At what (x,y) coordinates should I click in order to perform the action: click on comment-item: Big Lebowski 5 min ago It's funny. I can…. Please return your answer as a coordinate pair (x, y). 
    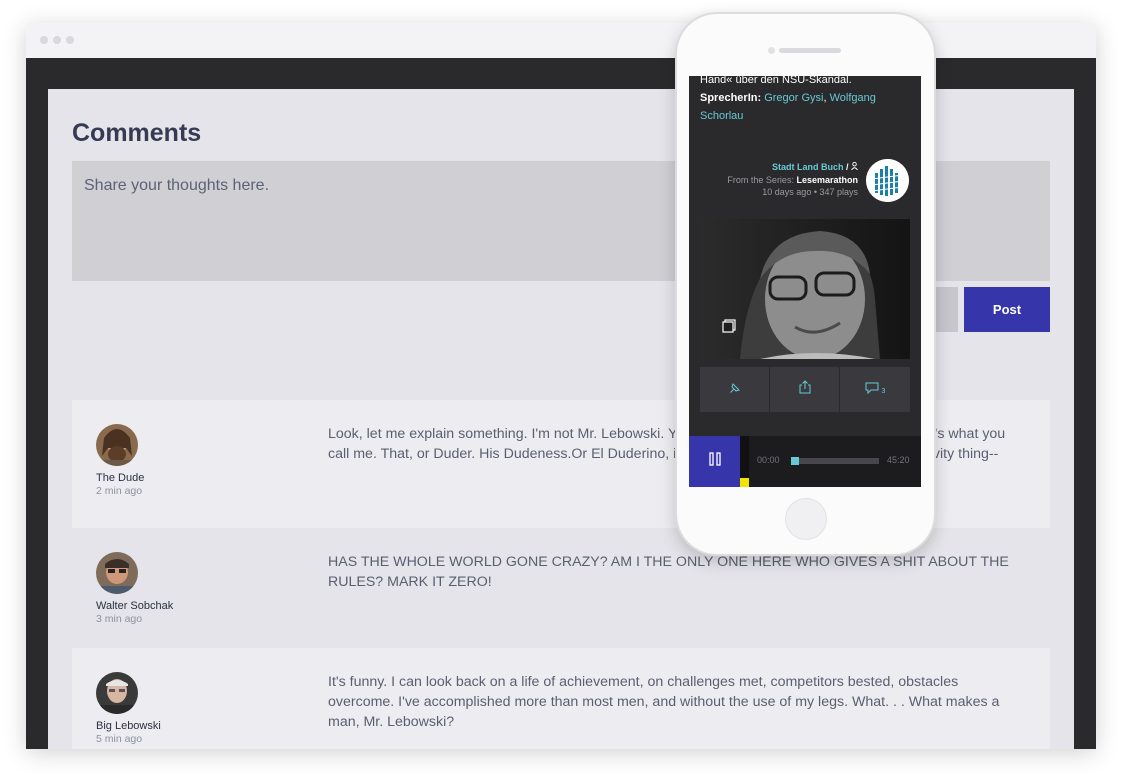
    Looking at the image, I should click on (561, 698).